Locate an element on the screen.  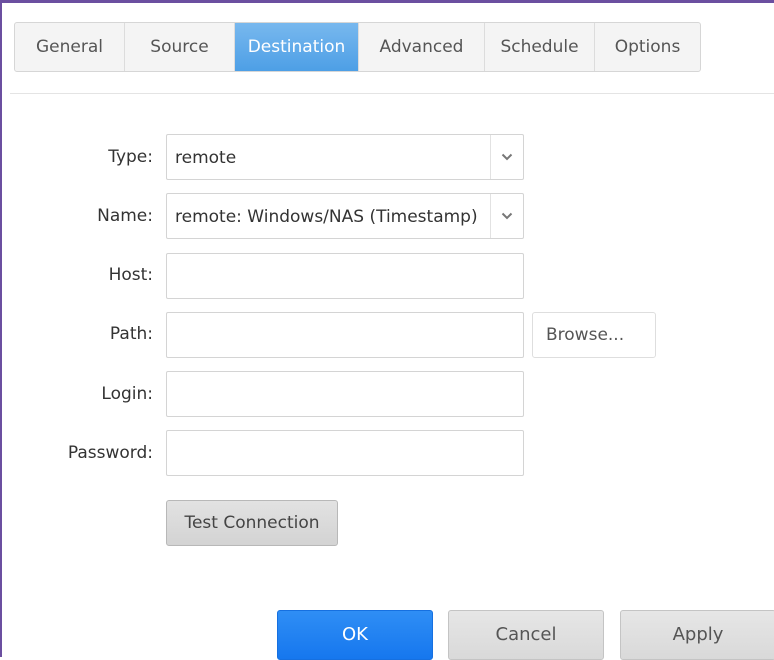
name-label: Name: is located at coordinates (125, 216).